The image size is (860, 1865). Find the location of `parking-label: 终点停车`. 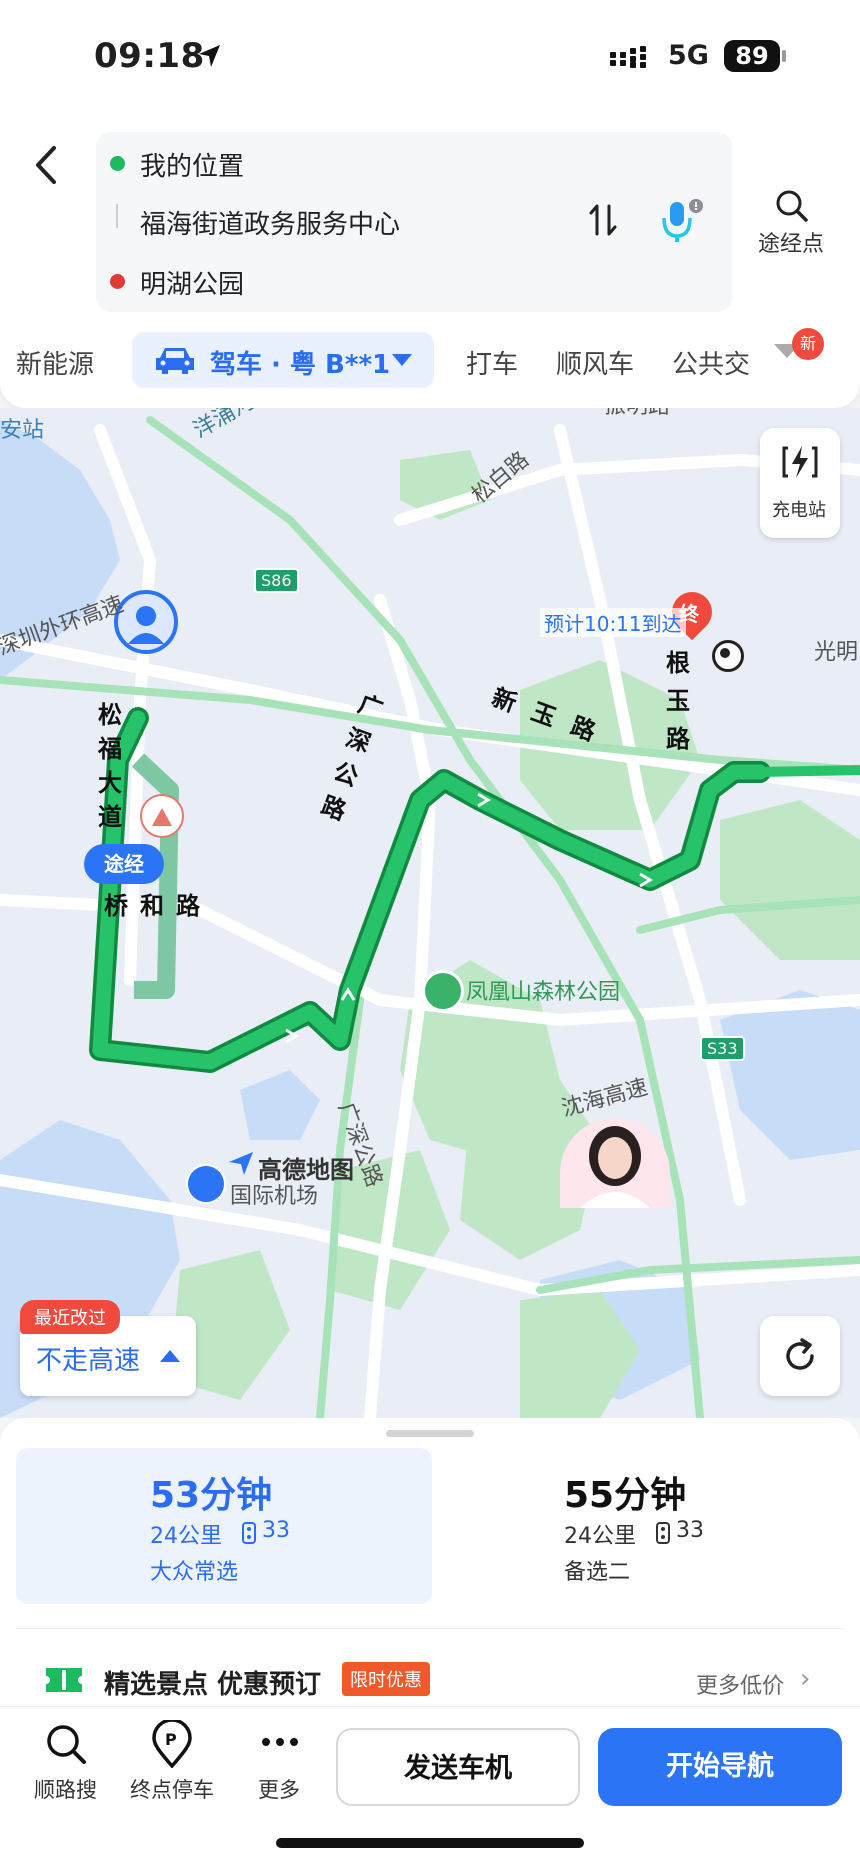

parking-label: 终点停车 is located at coordinates (172, 1789).